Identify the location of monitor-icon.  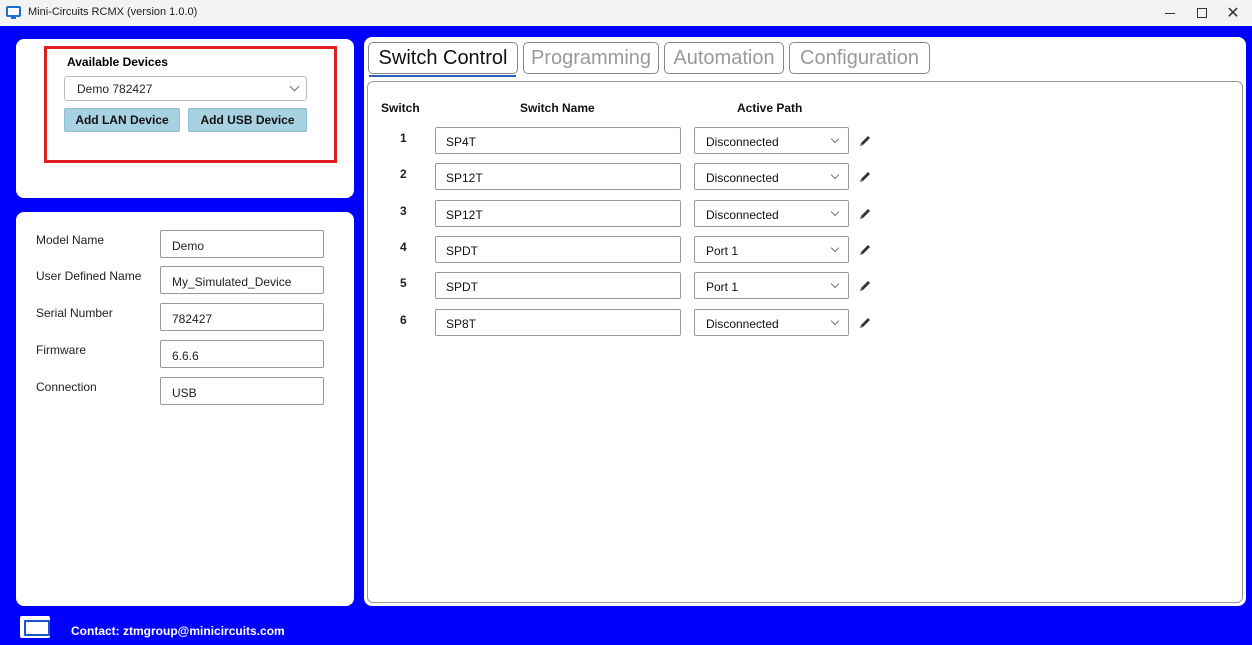
(35, 627).